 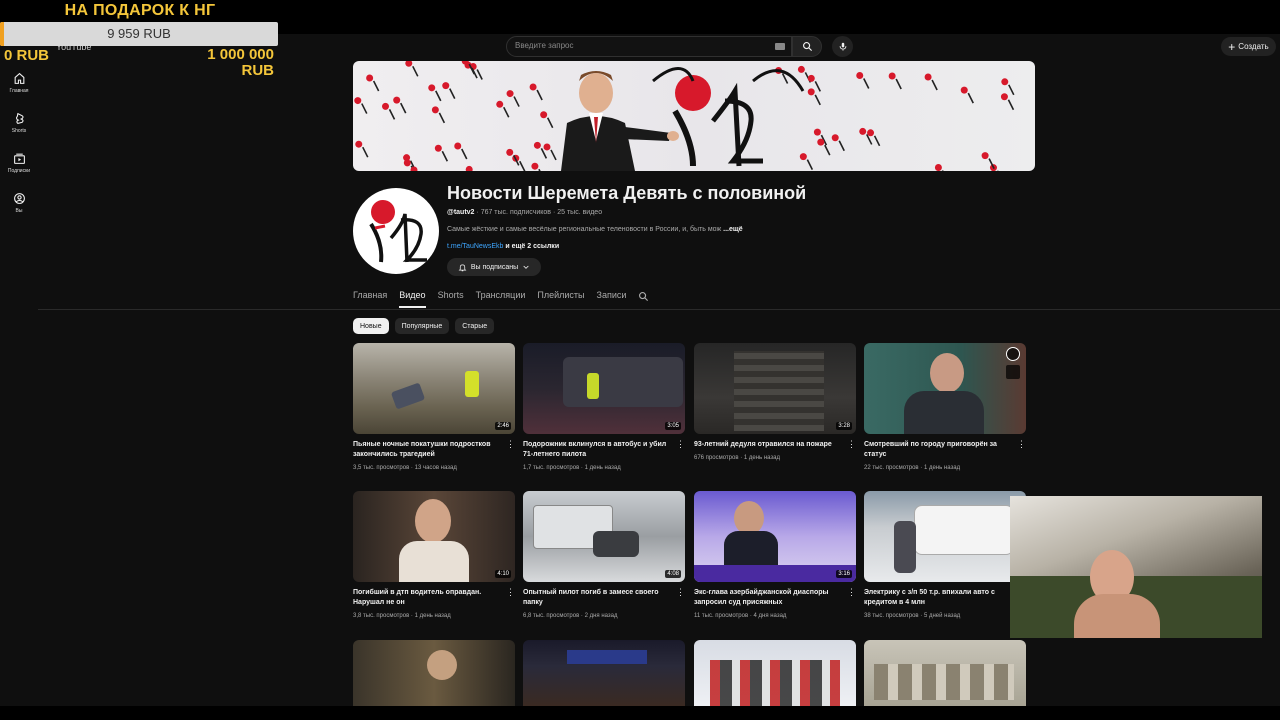 I want to click on video-title: 93-летний дедуля отравился на пожаре, so click(x=769, y=445).